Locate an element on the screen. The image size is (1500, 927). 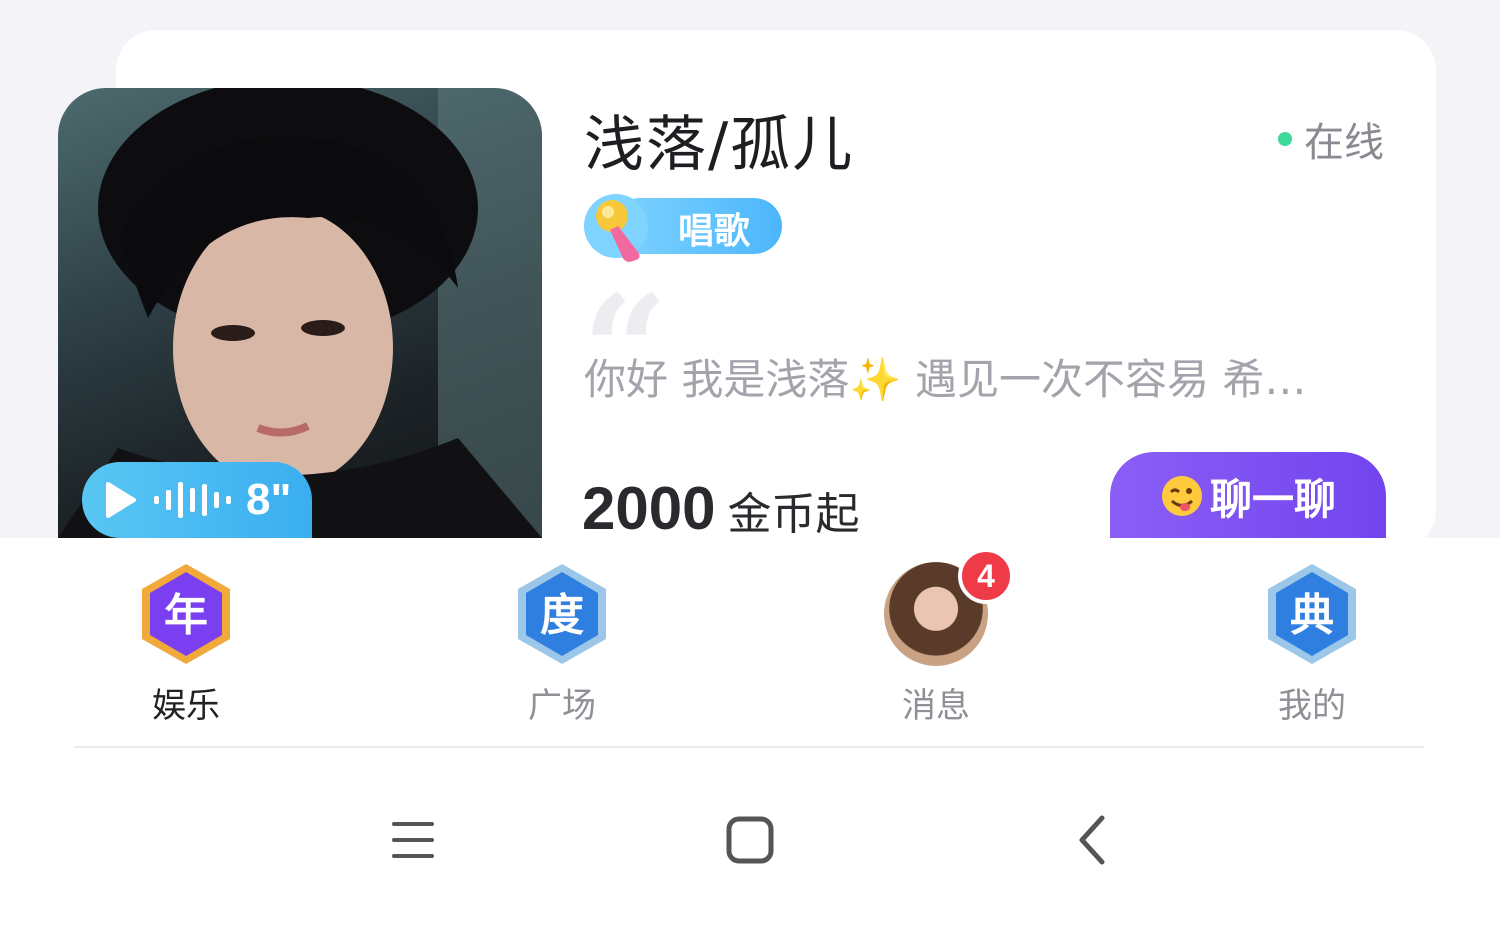
tab-label: 我的 is located at coordinates (1312, 706).